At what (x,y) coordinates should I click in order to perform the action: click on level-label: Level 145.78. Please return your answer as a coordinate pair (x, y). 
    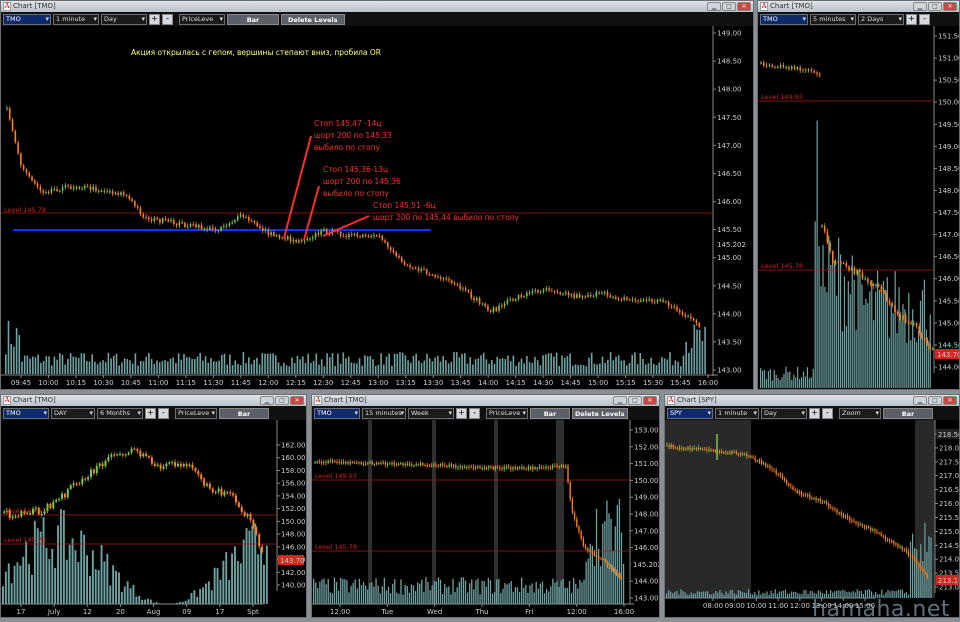
    Looking at the image, I should click on (336, 547).